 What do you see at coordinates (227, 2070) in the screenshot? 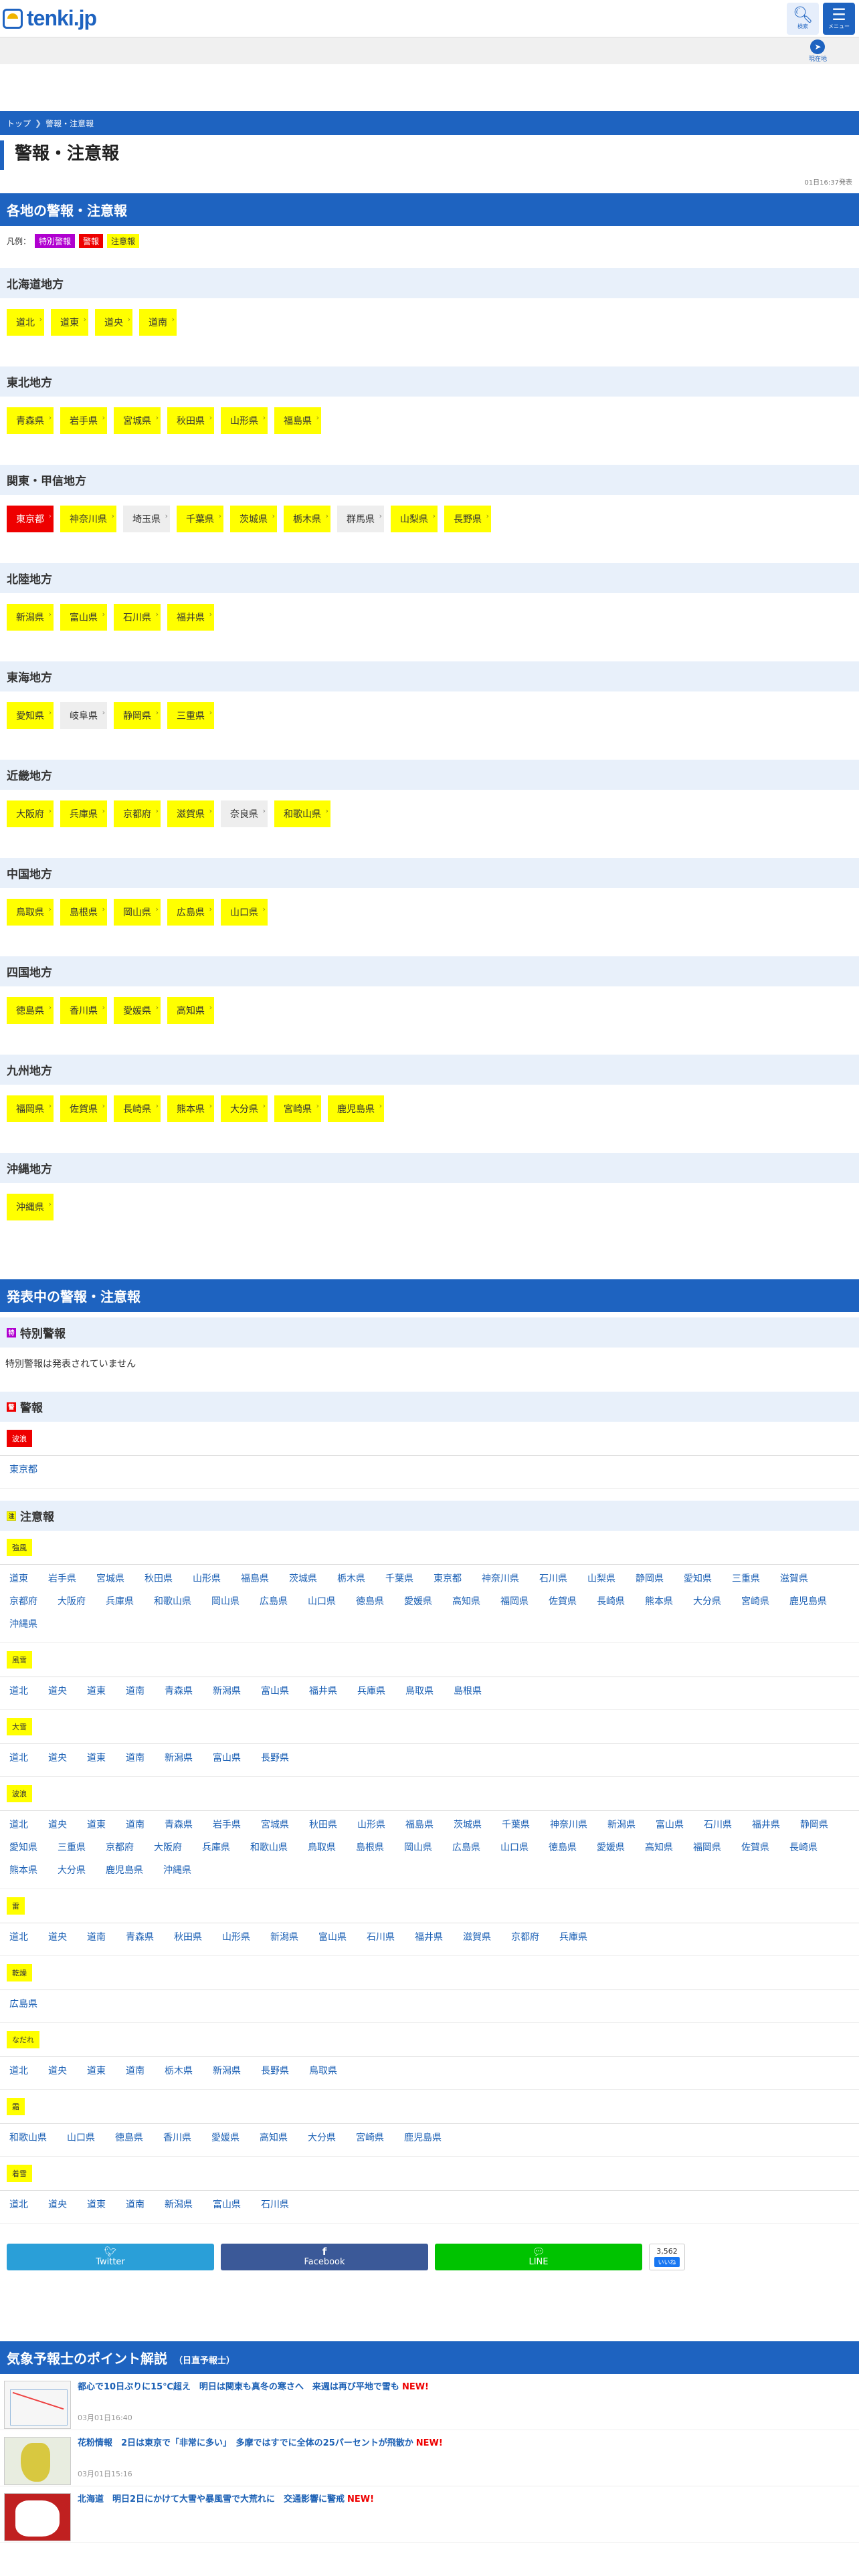
I see `affected-area-link: 新潟県` at bounding box center [227, 2070].